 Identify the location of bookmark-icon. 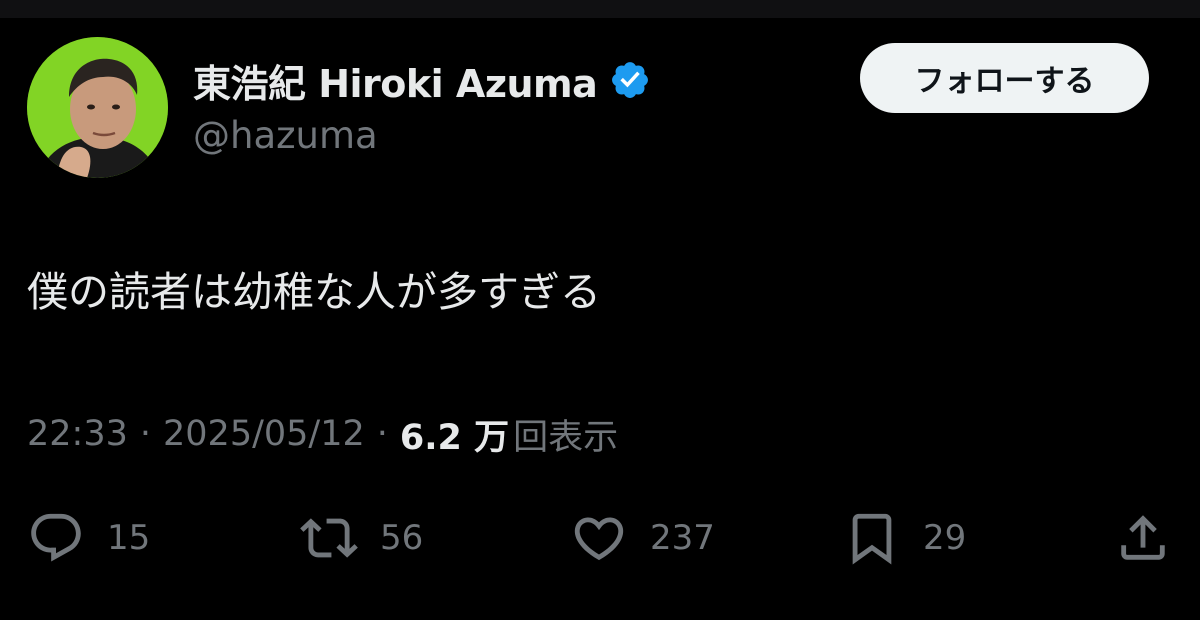
(872, 539).